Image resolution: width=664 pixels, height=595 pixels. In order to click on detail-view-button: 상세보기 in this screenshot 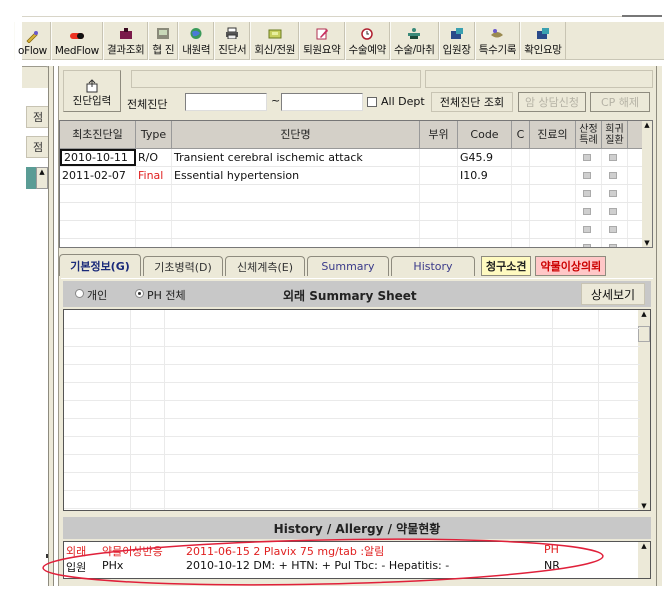, I will do `click(613, 294)`.